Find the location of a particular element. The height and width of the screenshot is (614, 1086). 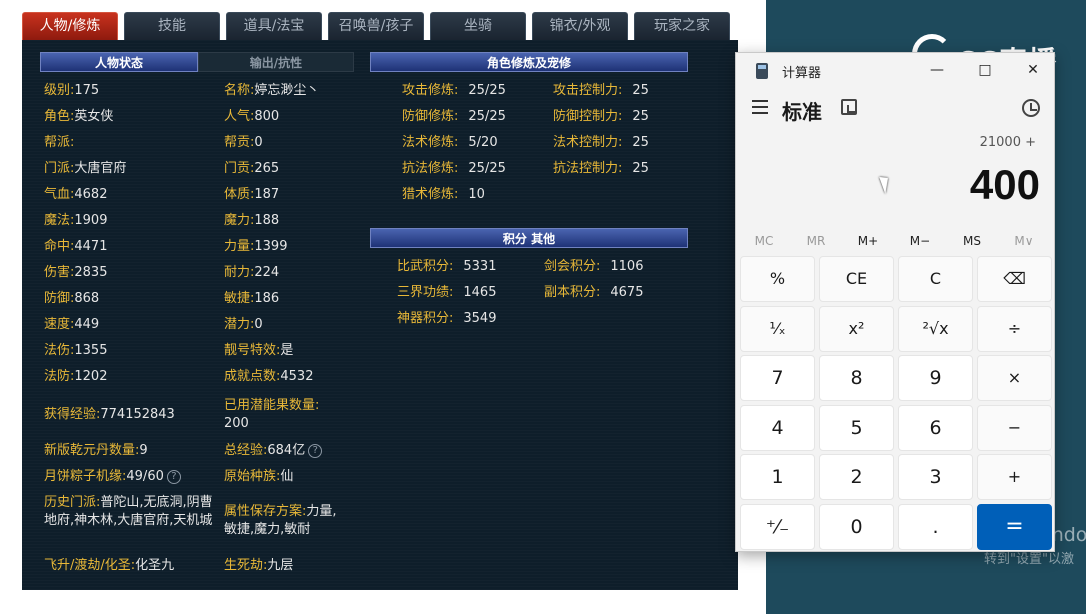

stat-value: 5331 is located at coordinates (480, 266).